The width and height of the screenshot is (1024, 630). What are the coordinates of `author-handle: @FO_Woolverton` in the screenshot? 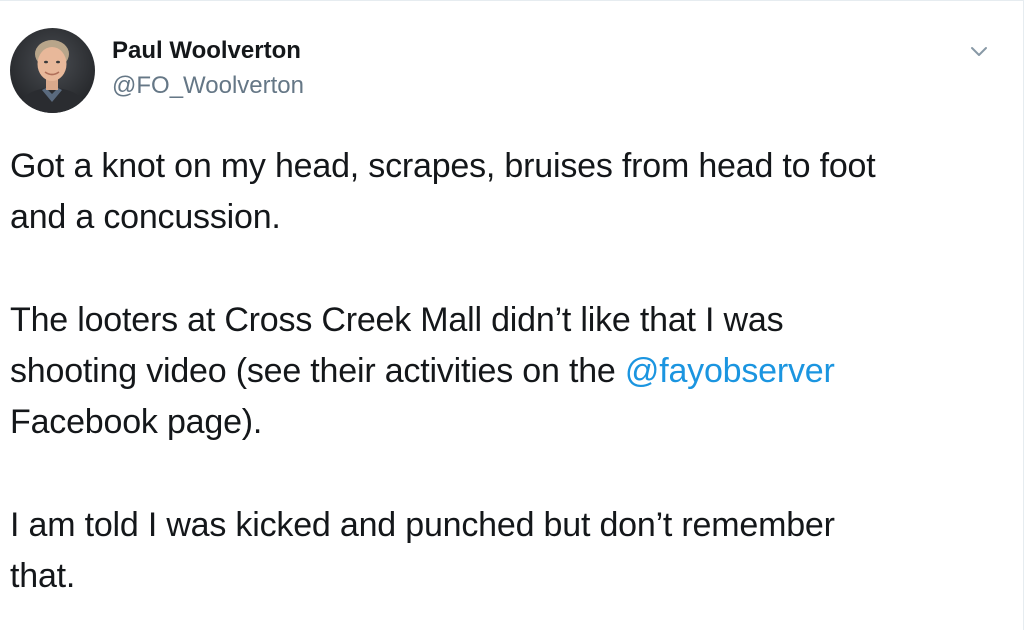 It's located at (208, 86).